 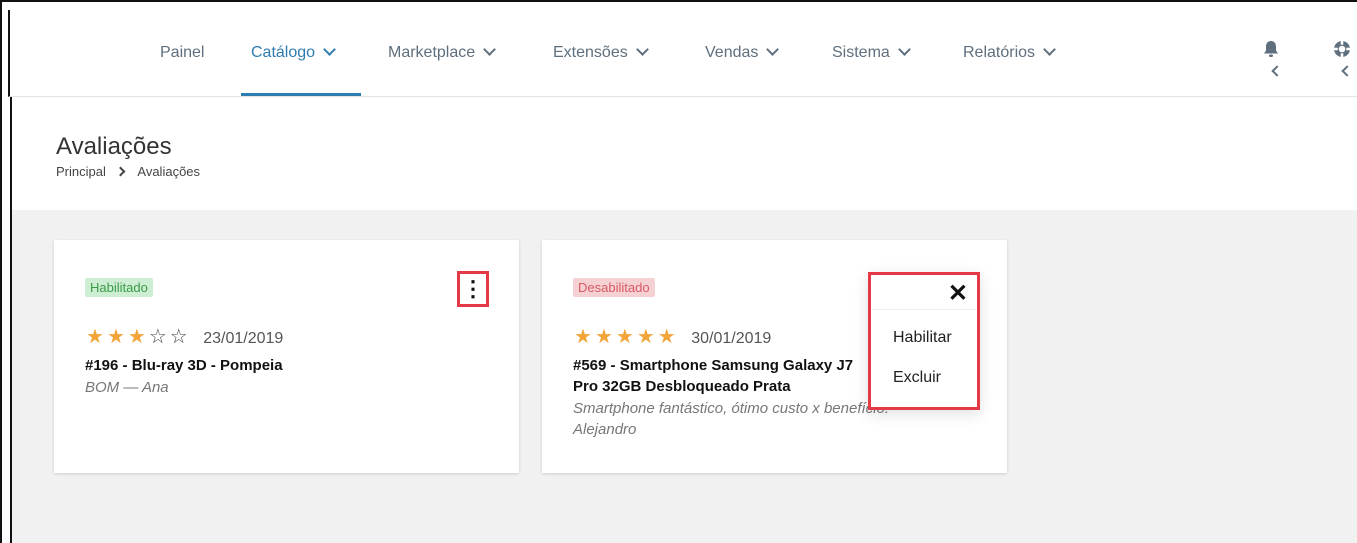 I want to click on notifications-button, so click(x=1273, y=62).